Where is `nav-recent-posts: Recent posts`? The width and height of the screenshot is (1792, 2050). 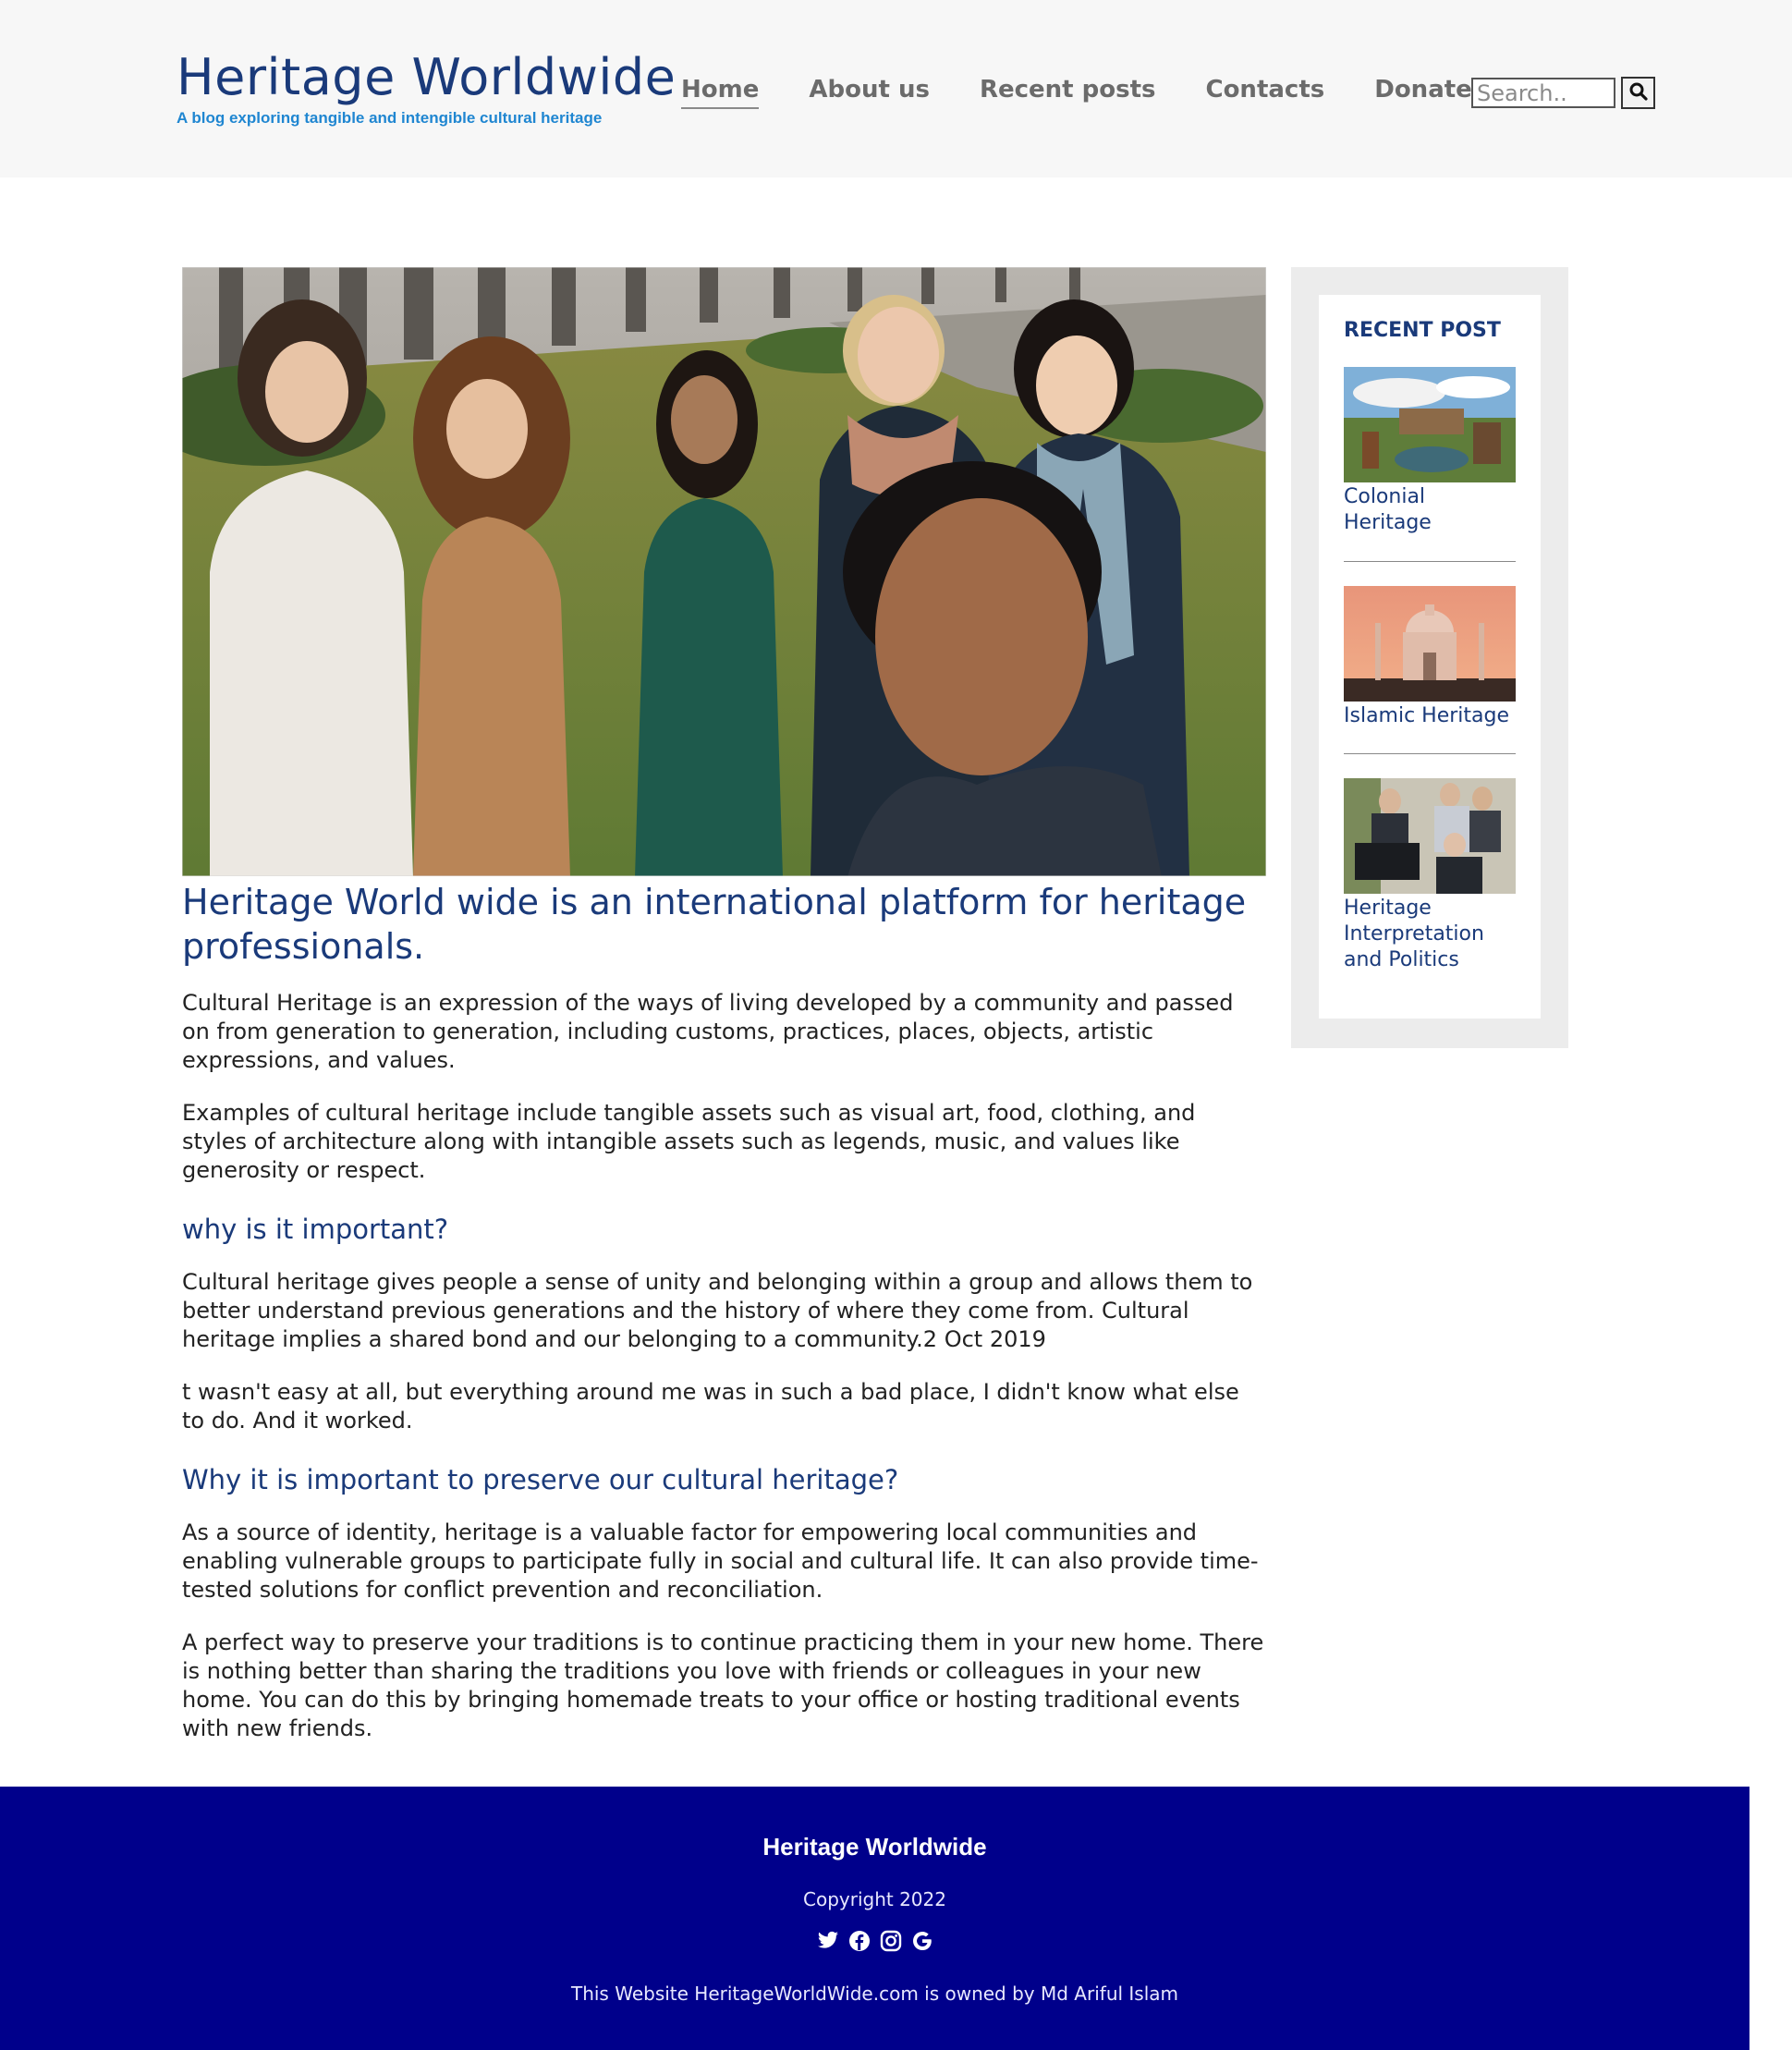
nav-recent-posts: Recent posts is located at coordinates (1068, 91).